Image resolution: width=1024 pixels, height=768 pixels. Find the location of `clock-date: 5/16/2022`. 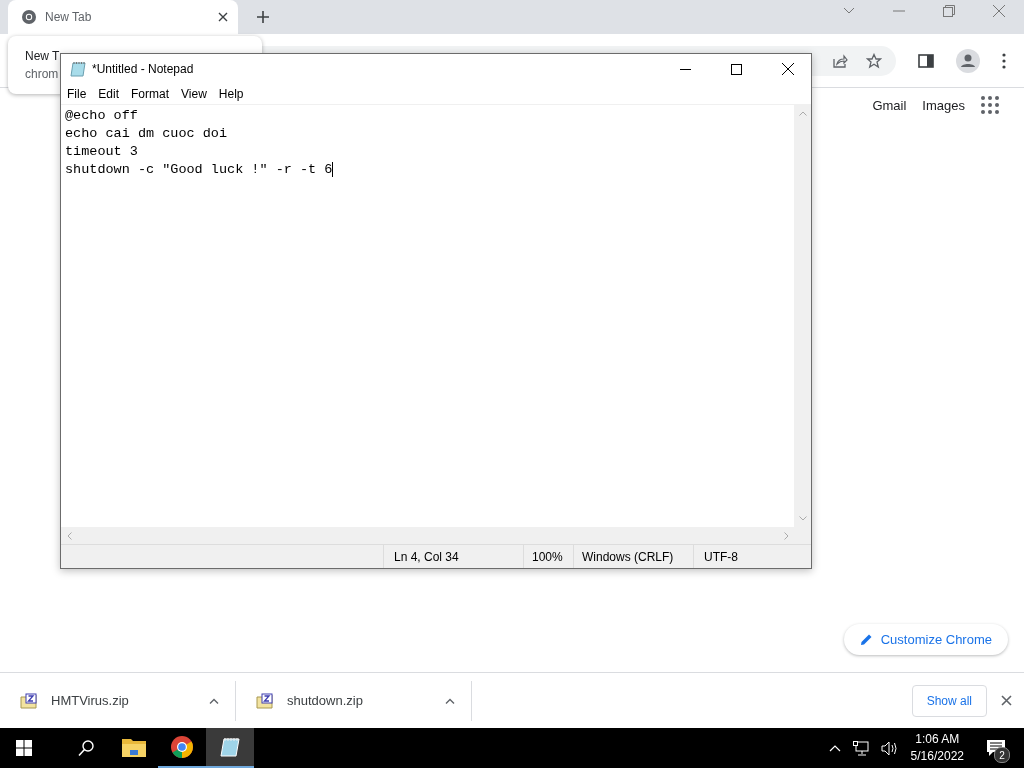

clock-date: 5/16/2022 is located at coordinates (937, 756).